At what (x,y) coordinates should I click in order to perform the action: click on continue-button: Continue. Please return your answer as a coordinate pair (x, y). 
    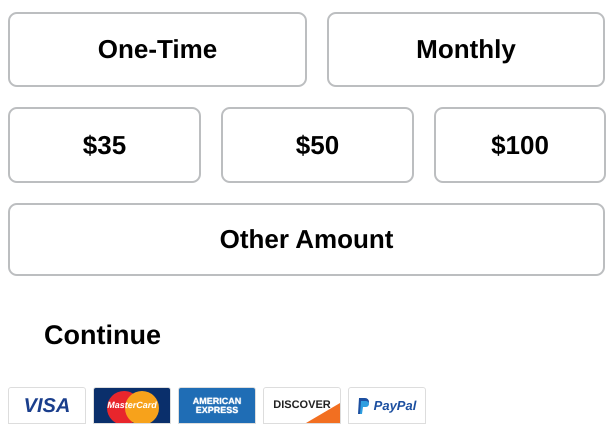
    Looking at the image, I should click on (102, 335).